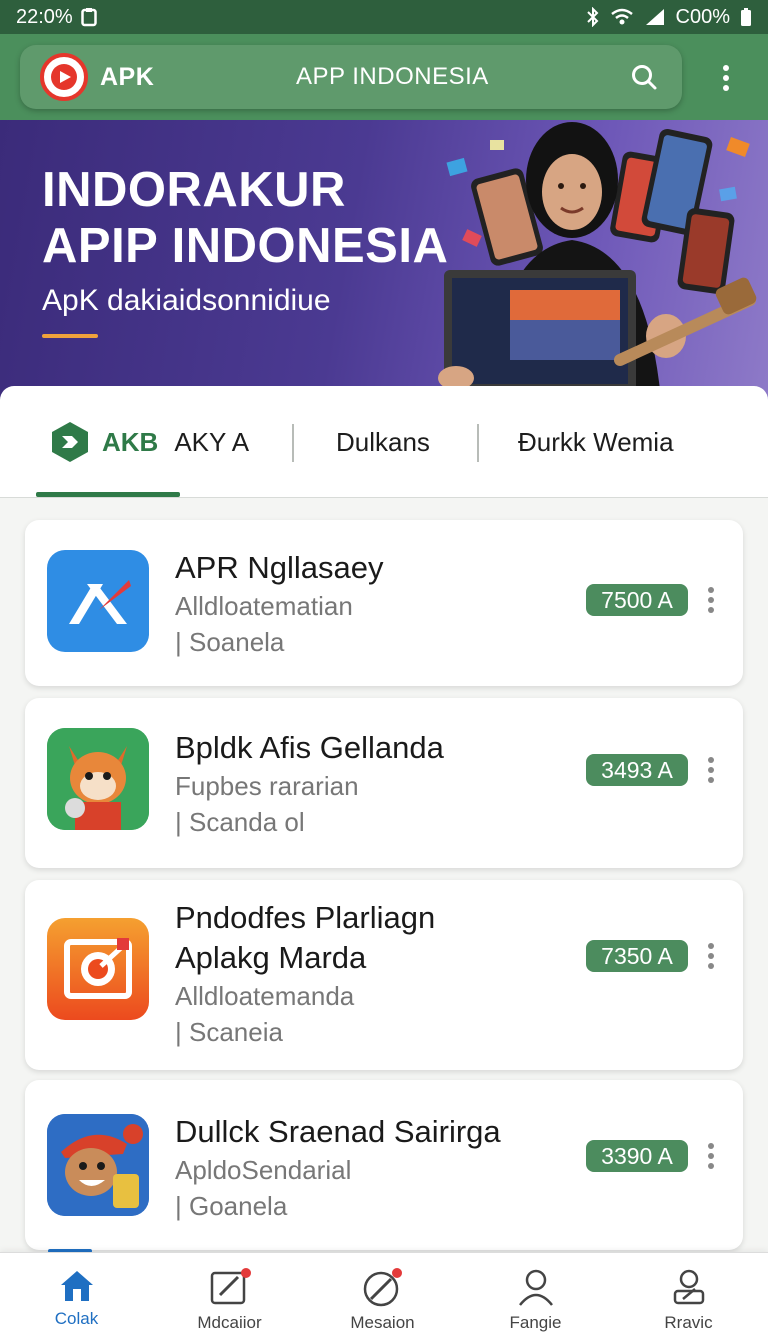 The width and height of the screenshot is (768, 1344). Describe the element at coordinates (271, 957) in the screenshot. I see `app-name-line2: Aplakg Marda` at that location.